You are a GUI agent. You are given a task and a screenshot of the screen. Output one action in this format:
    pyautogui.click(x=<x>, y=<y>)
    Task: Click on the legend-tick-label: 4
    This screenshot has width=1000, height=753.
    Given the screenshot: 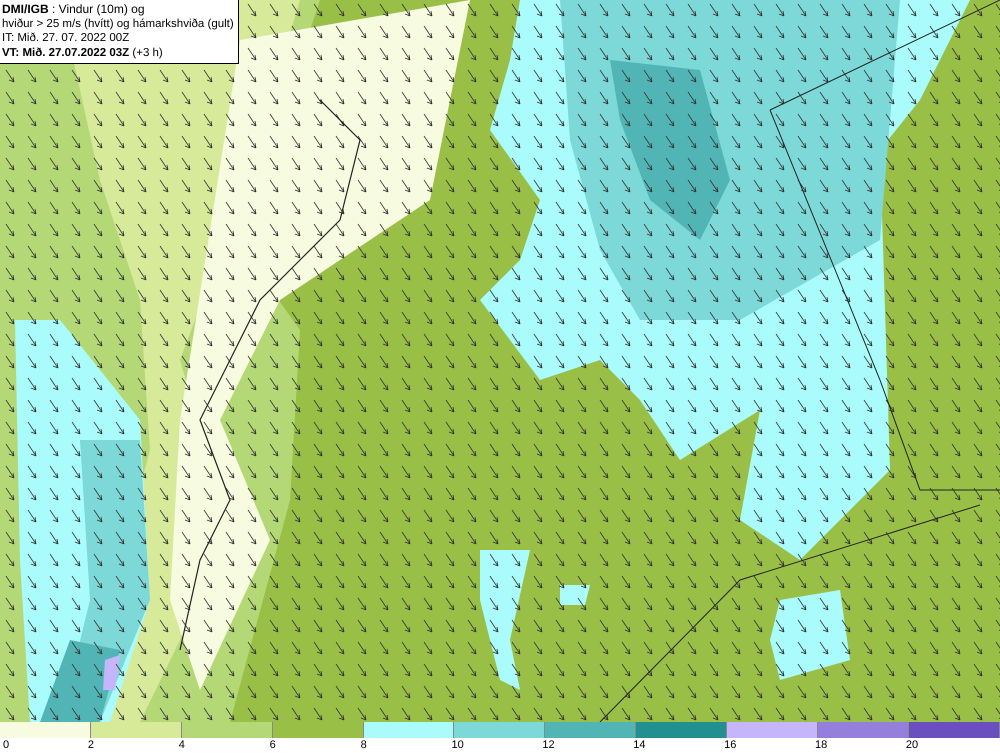 What is the action you would take?
    pyautogui.click(x=181, y=745)
    